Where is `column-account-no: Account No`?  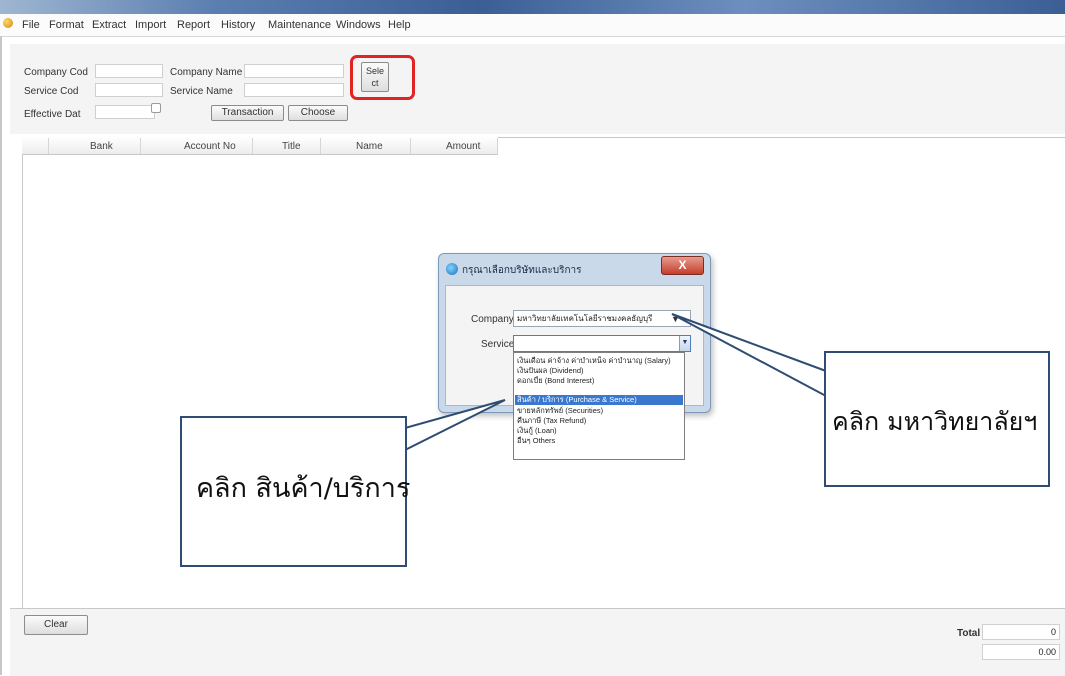 column-account-no: Account No is located at coordinates (210, 146).